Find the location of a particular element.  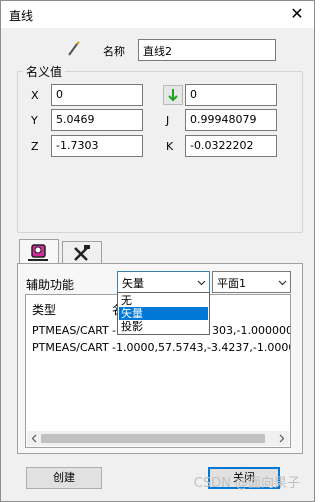

watermark: CSDN @面向果子 is located at coordinates (246, 483).